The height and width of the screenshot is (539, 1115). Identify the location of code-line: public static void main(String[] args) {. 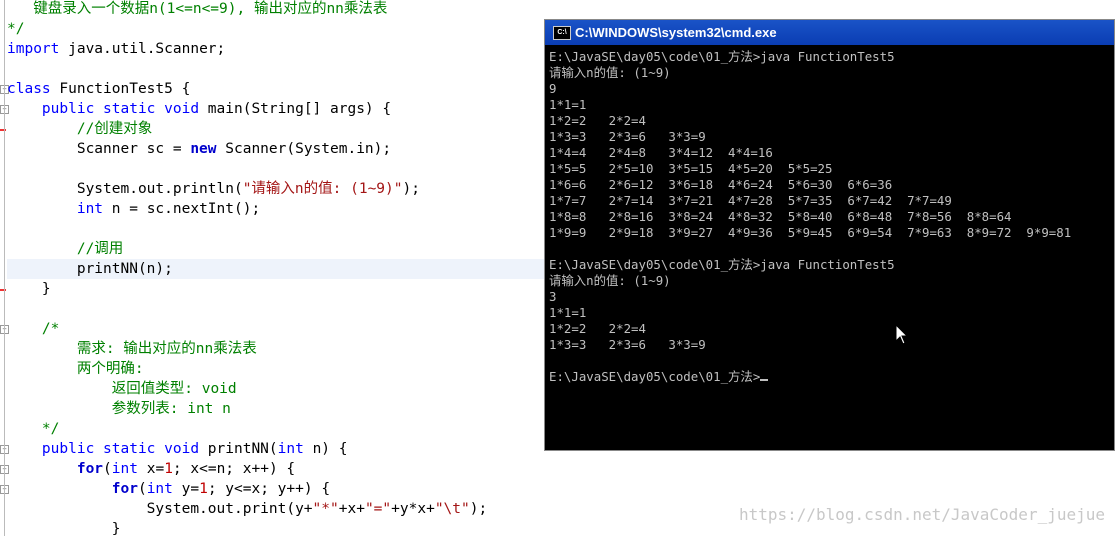
(199, 109).